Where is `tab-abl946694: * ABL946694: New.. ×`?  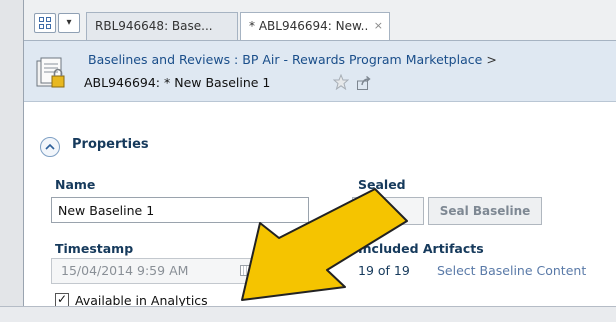 tab-abl946694: * ABL946694: New.. × is located at coordinates (315, 26).